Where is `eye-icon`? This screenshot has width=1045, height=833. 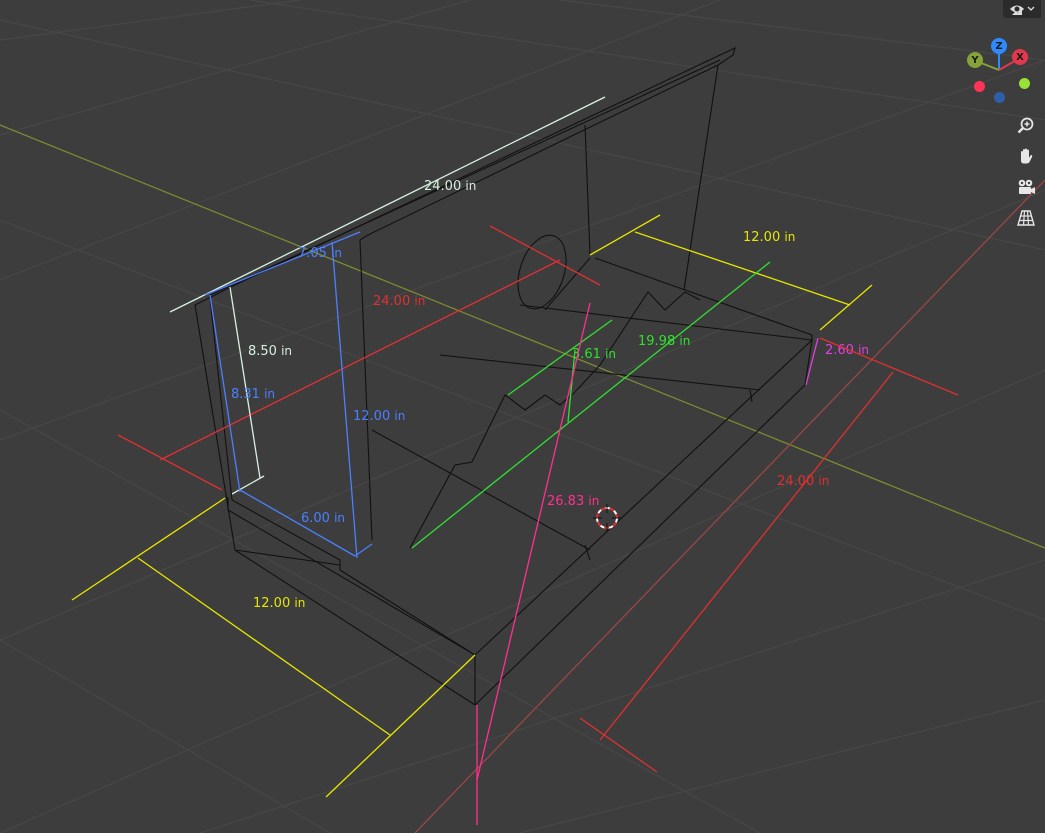 eye-icon is located at coordinates (1017, 10).